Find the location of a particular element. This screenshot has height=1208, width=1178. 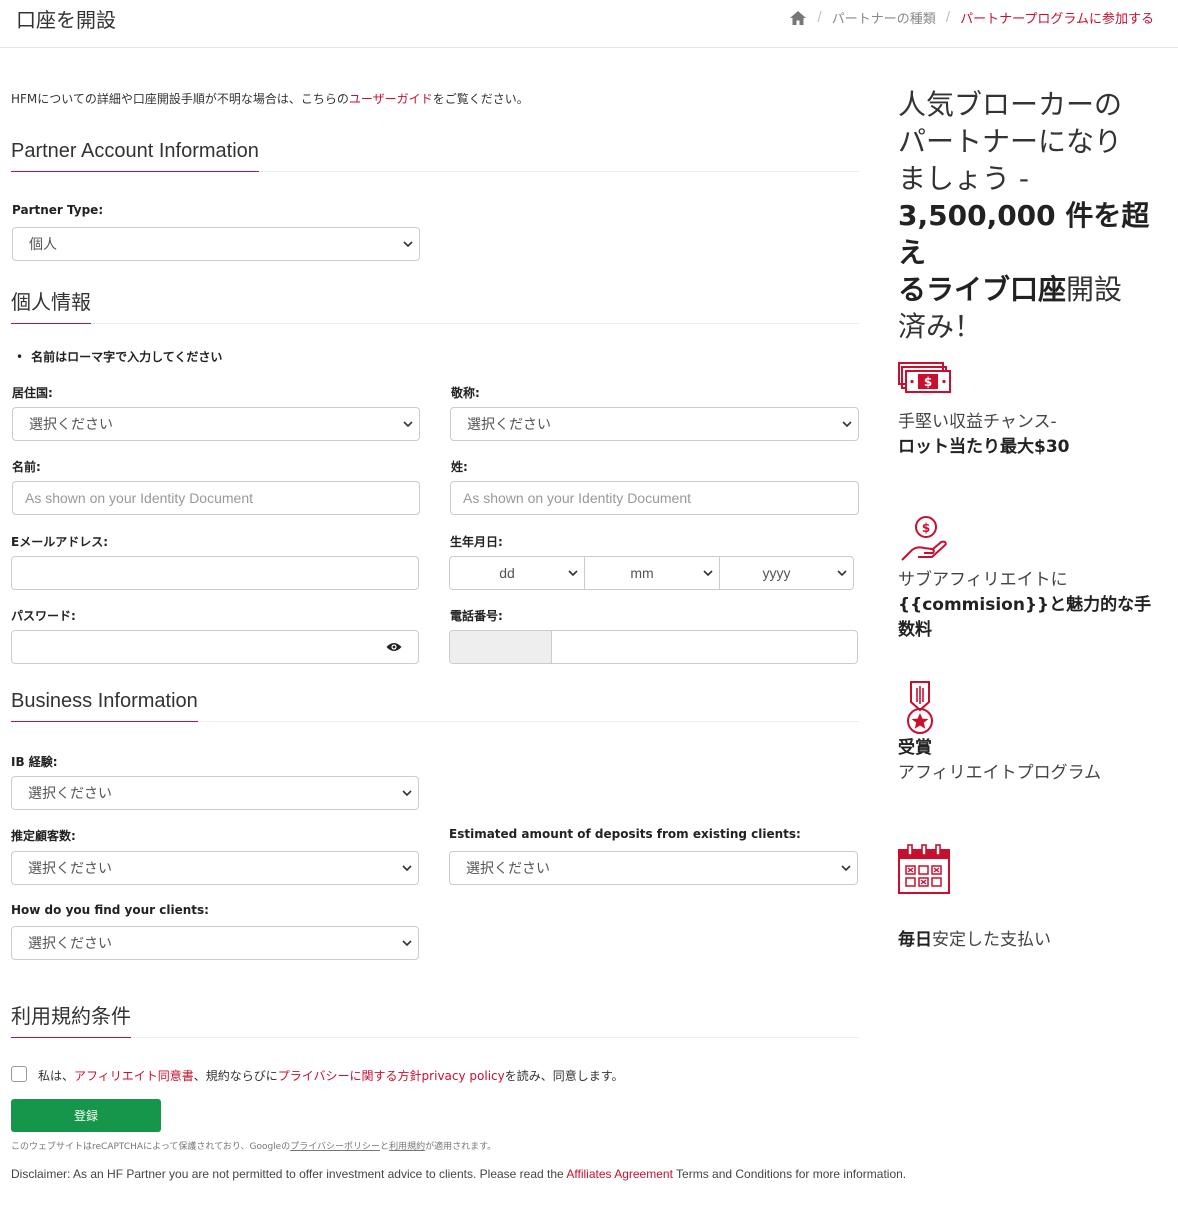

phone-input-group is located at coordinates (653, 647).